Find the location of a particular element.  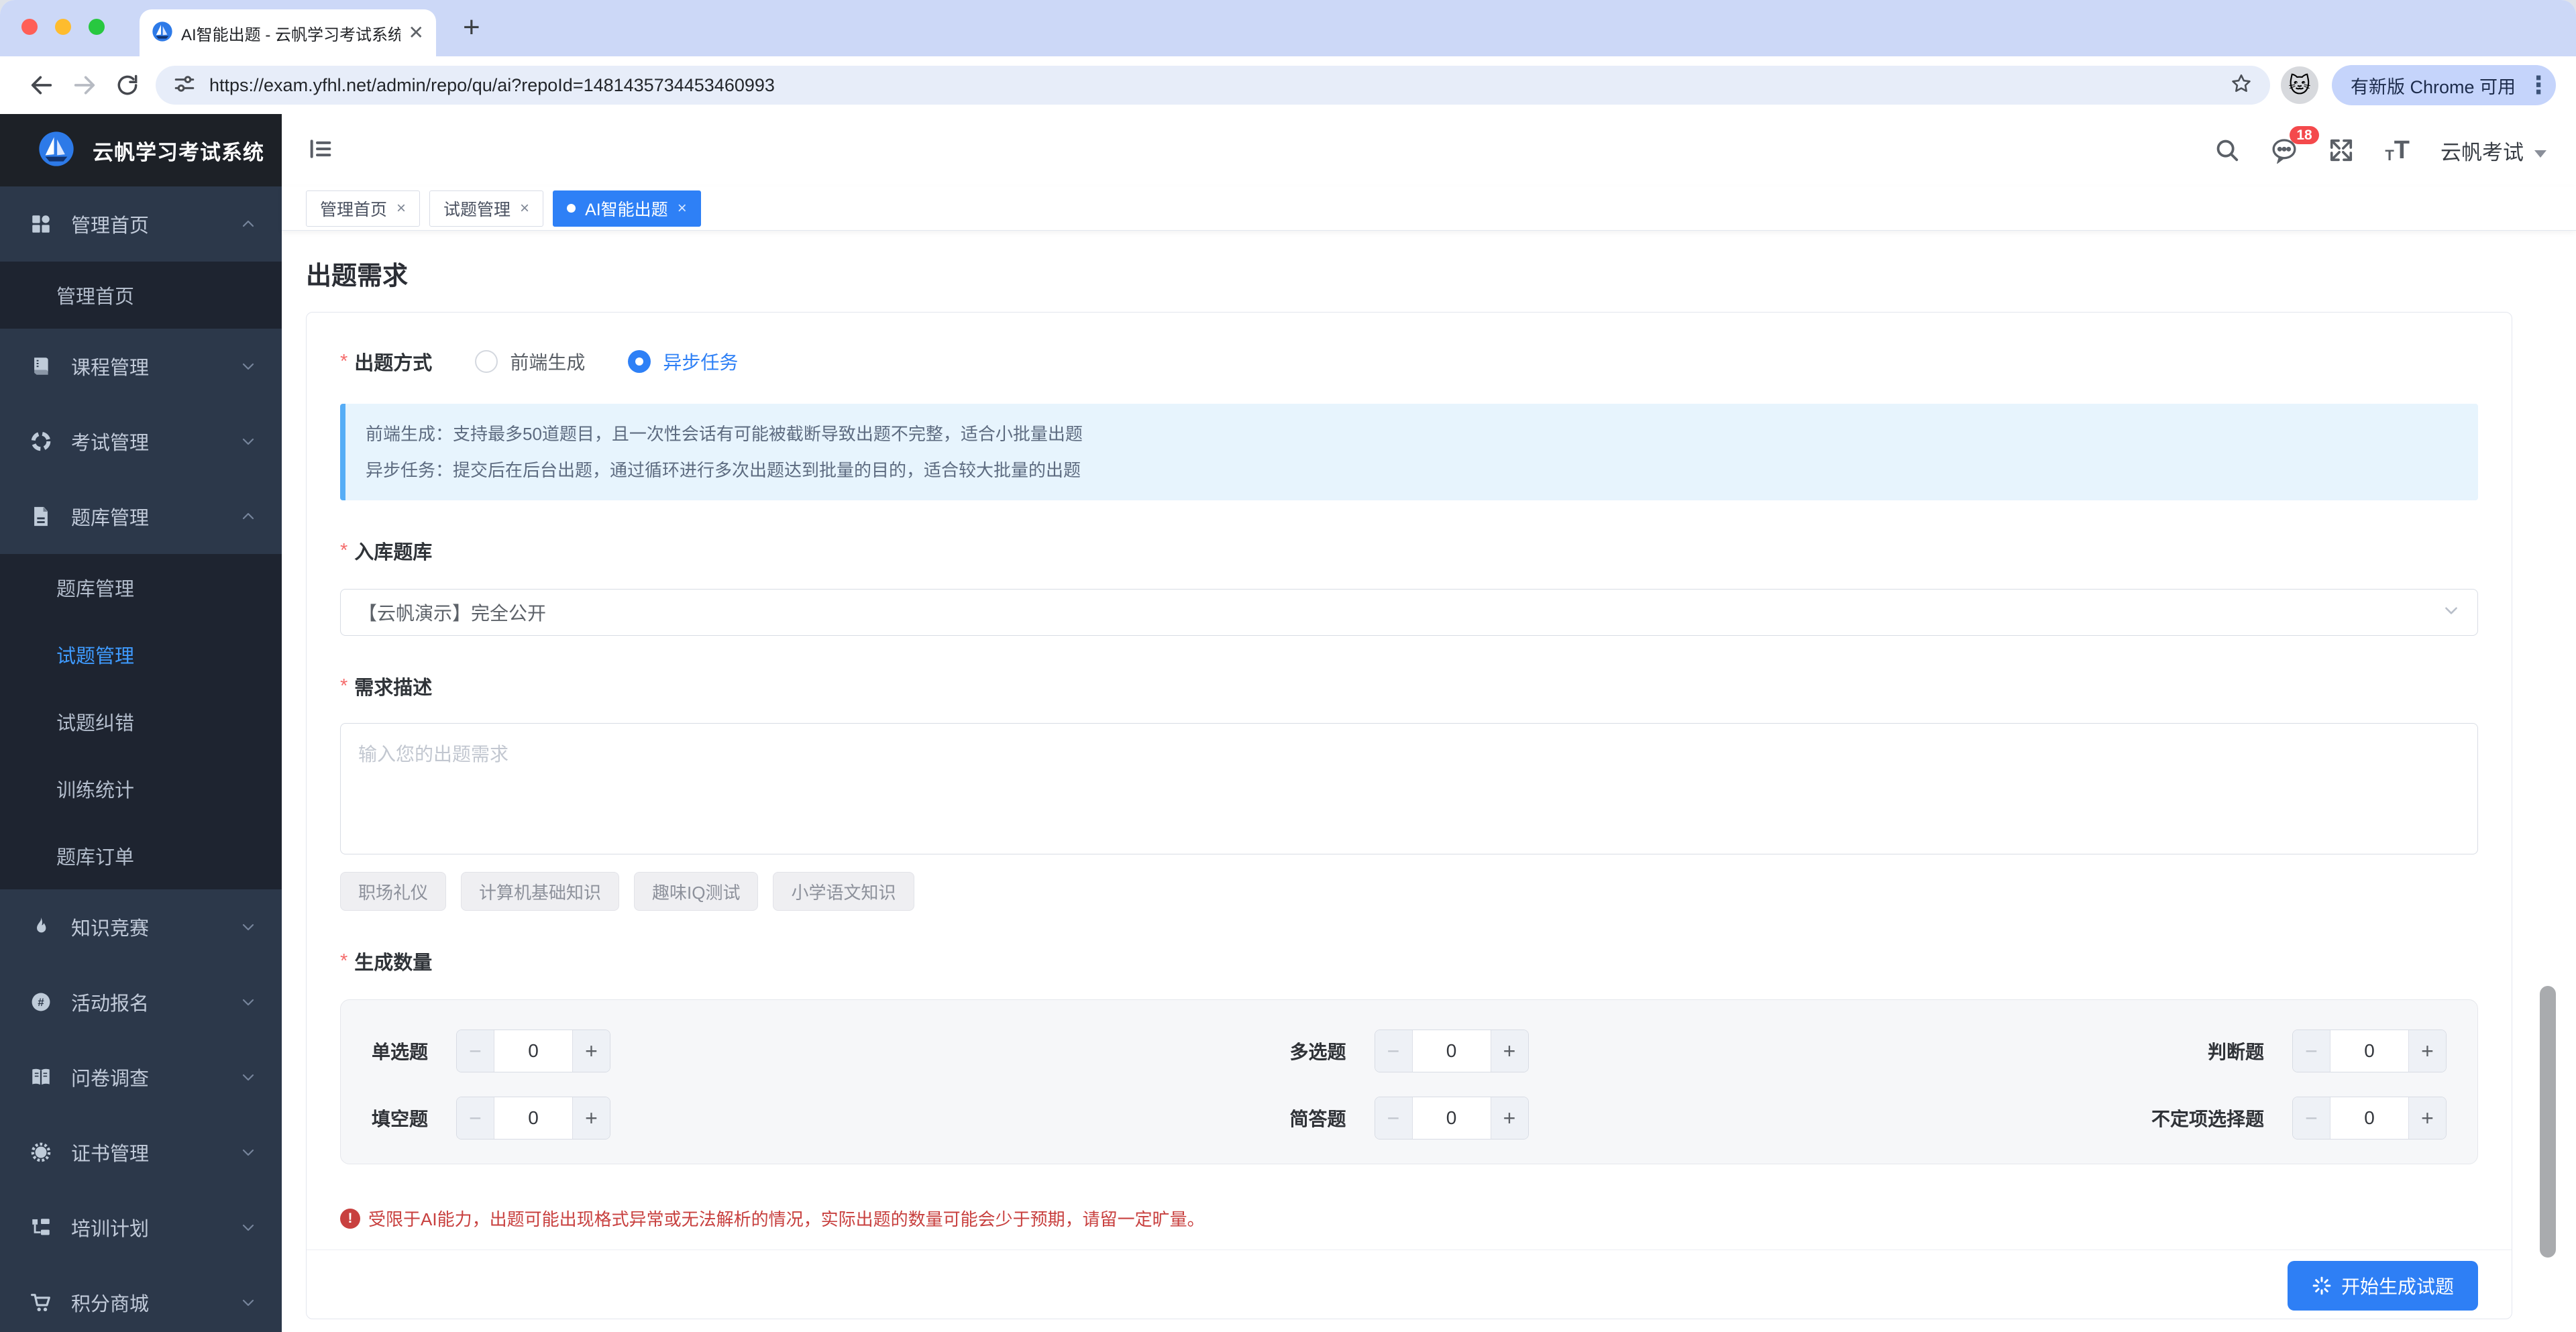

page-scrollbar-thumb is located at coordinates (2548, 1122).